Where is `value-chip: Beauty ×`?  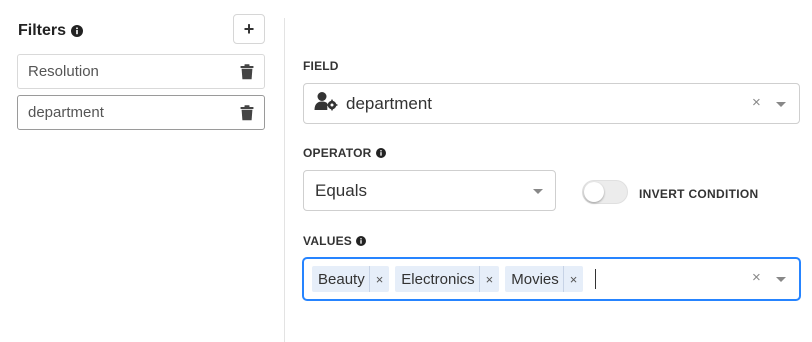 value-chip: Beauty × is located at coordinates (351, 279).